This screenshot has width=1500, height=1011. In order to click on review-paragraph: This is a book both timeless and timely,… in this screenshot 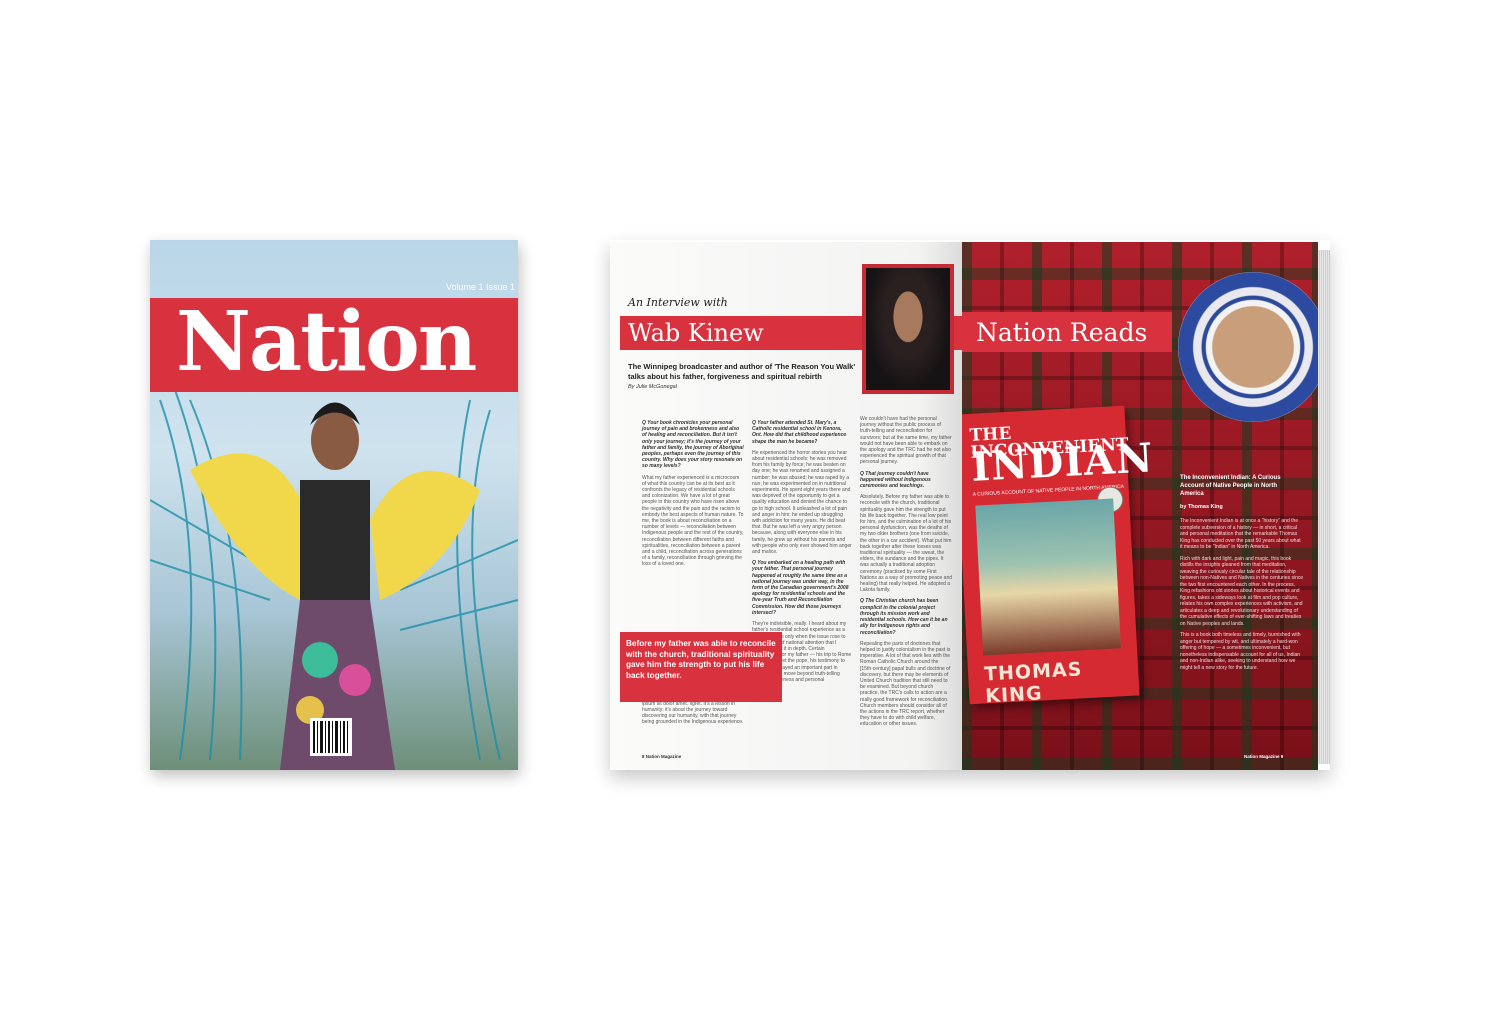, I will do `click(1240, 651)`.